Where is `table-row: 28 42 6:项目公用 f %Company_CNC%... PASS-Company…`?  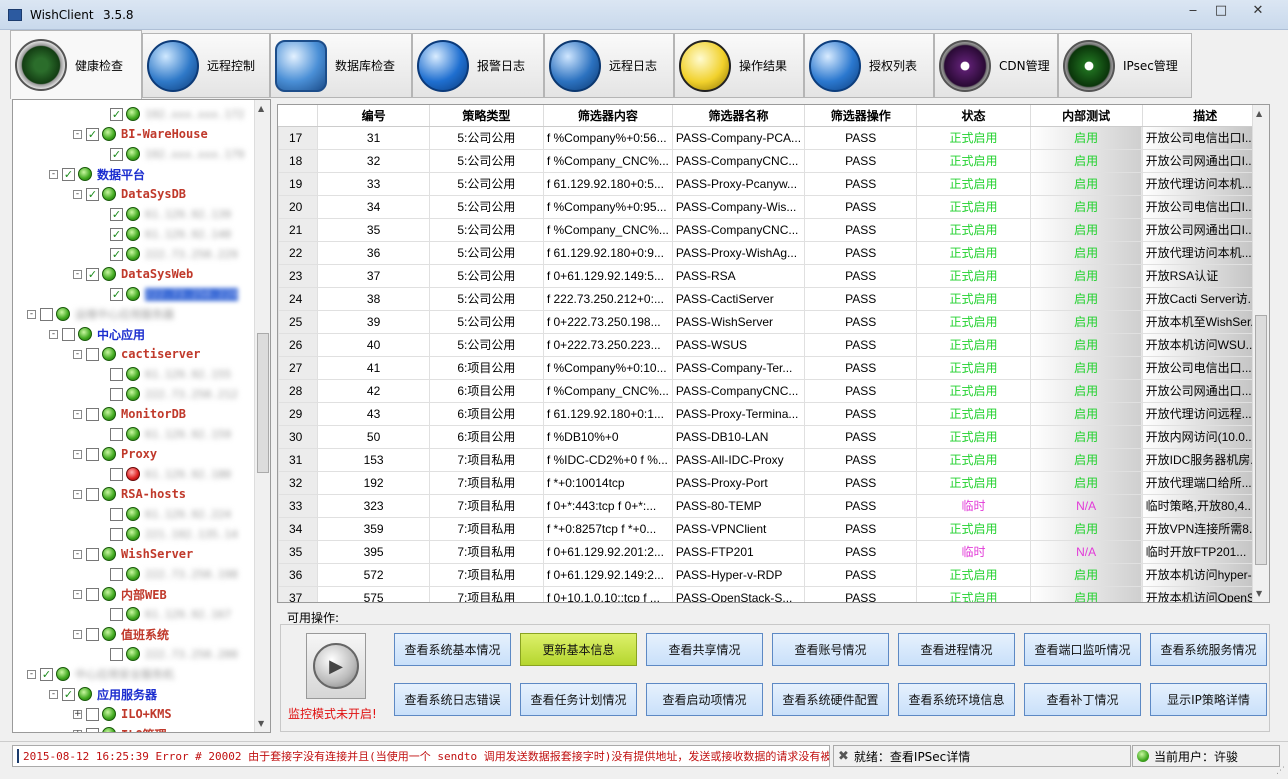
table-row: 28 42 6:项目公用 f %Company_CNC%... PASS-Company… is located at coordinates (773, 390).